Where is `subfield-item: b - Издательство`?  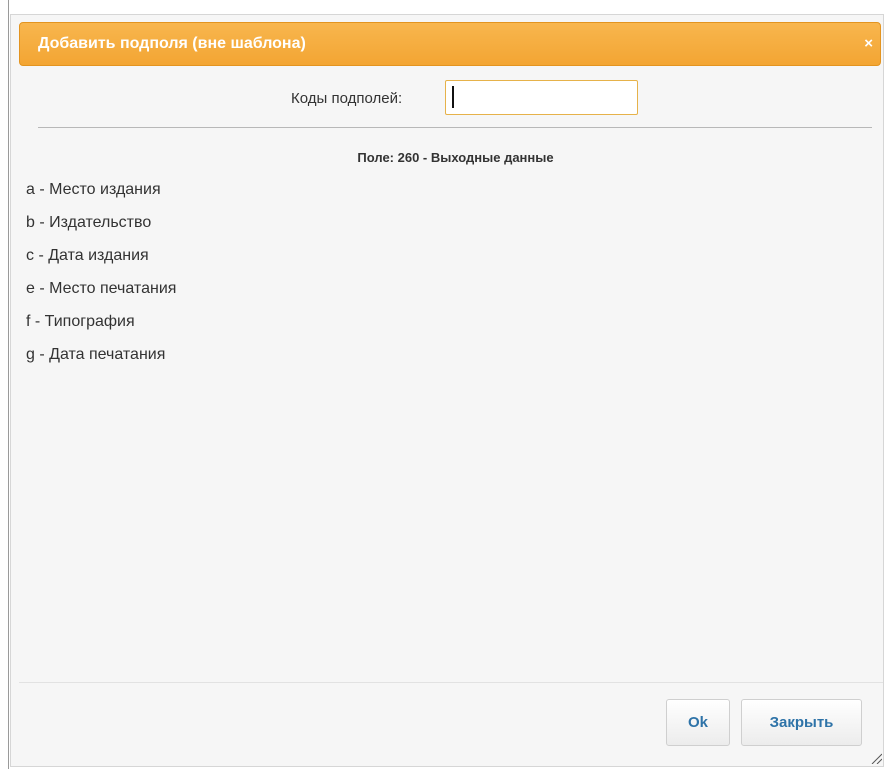
subfield-item: b - Издательство is located at coordinates (89, 222).